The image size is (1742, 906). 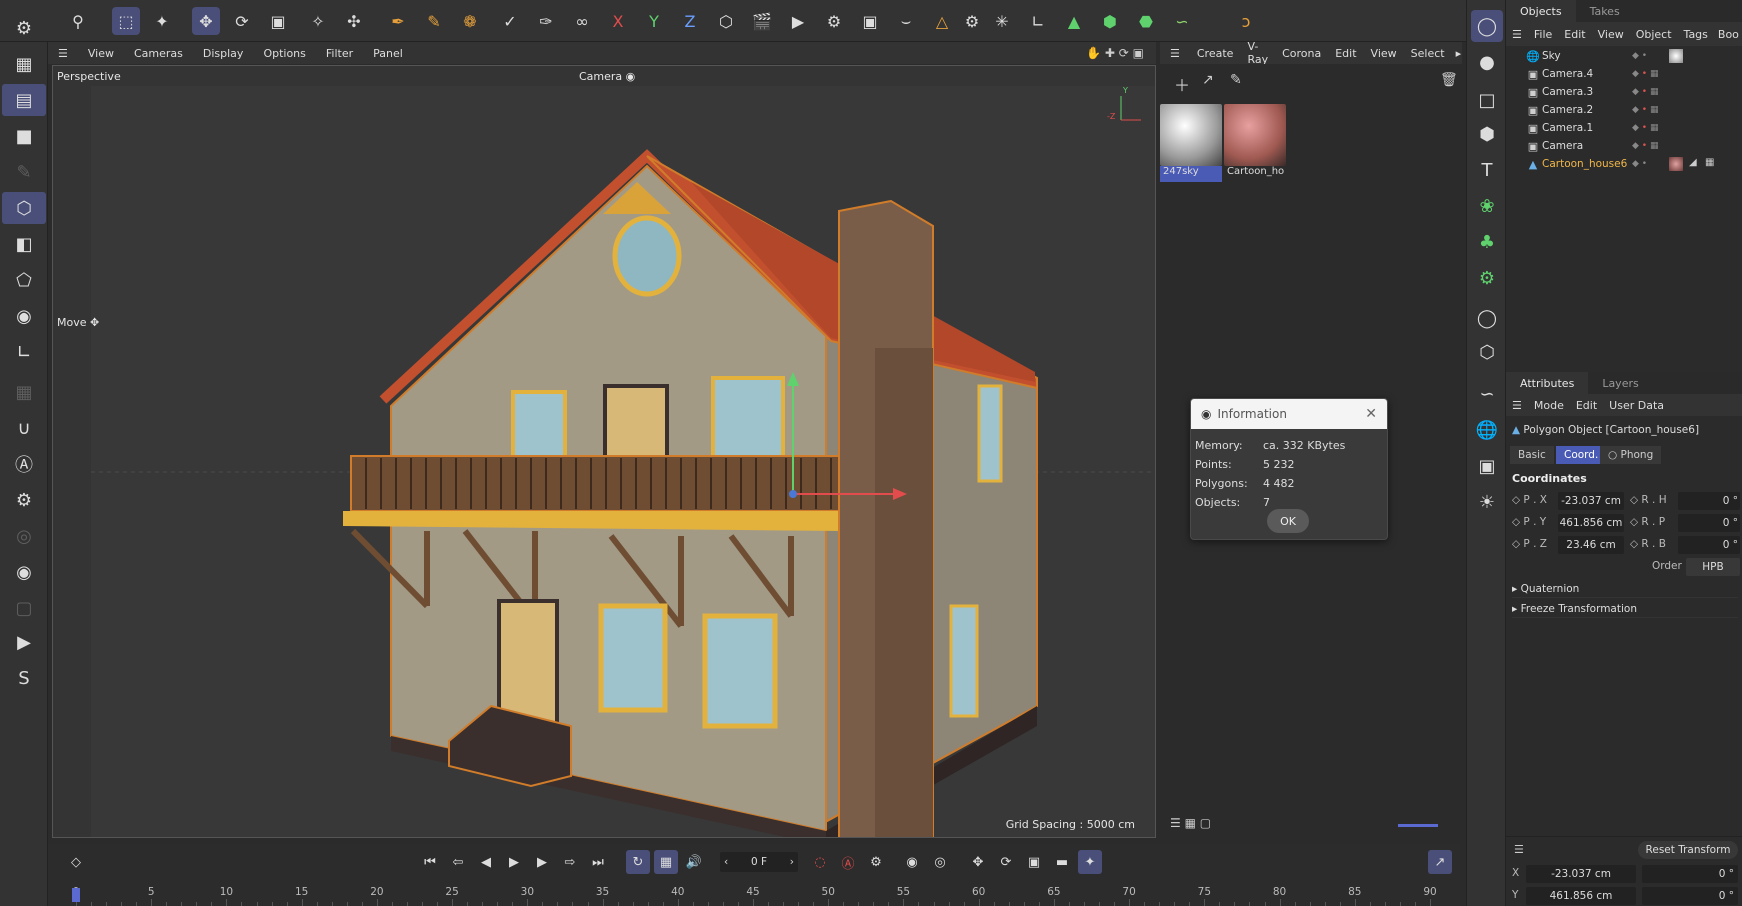 I want to click on loop-button: ↻, so click(x=638, y=862).